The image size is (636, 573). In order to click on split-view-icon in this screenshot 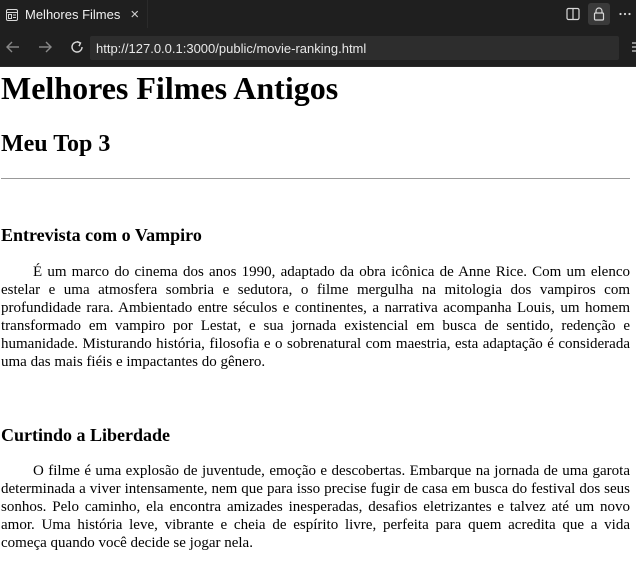, I will do `click(573, 14)`.